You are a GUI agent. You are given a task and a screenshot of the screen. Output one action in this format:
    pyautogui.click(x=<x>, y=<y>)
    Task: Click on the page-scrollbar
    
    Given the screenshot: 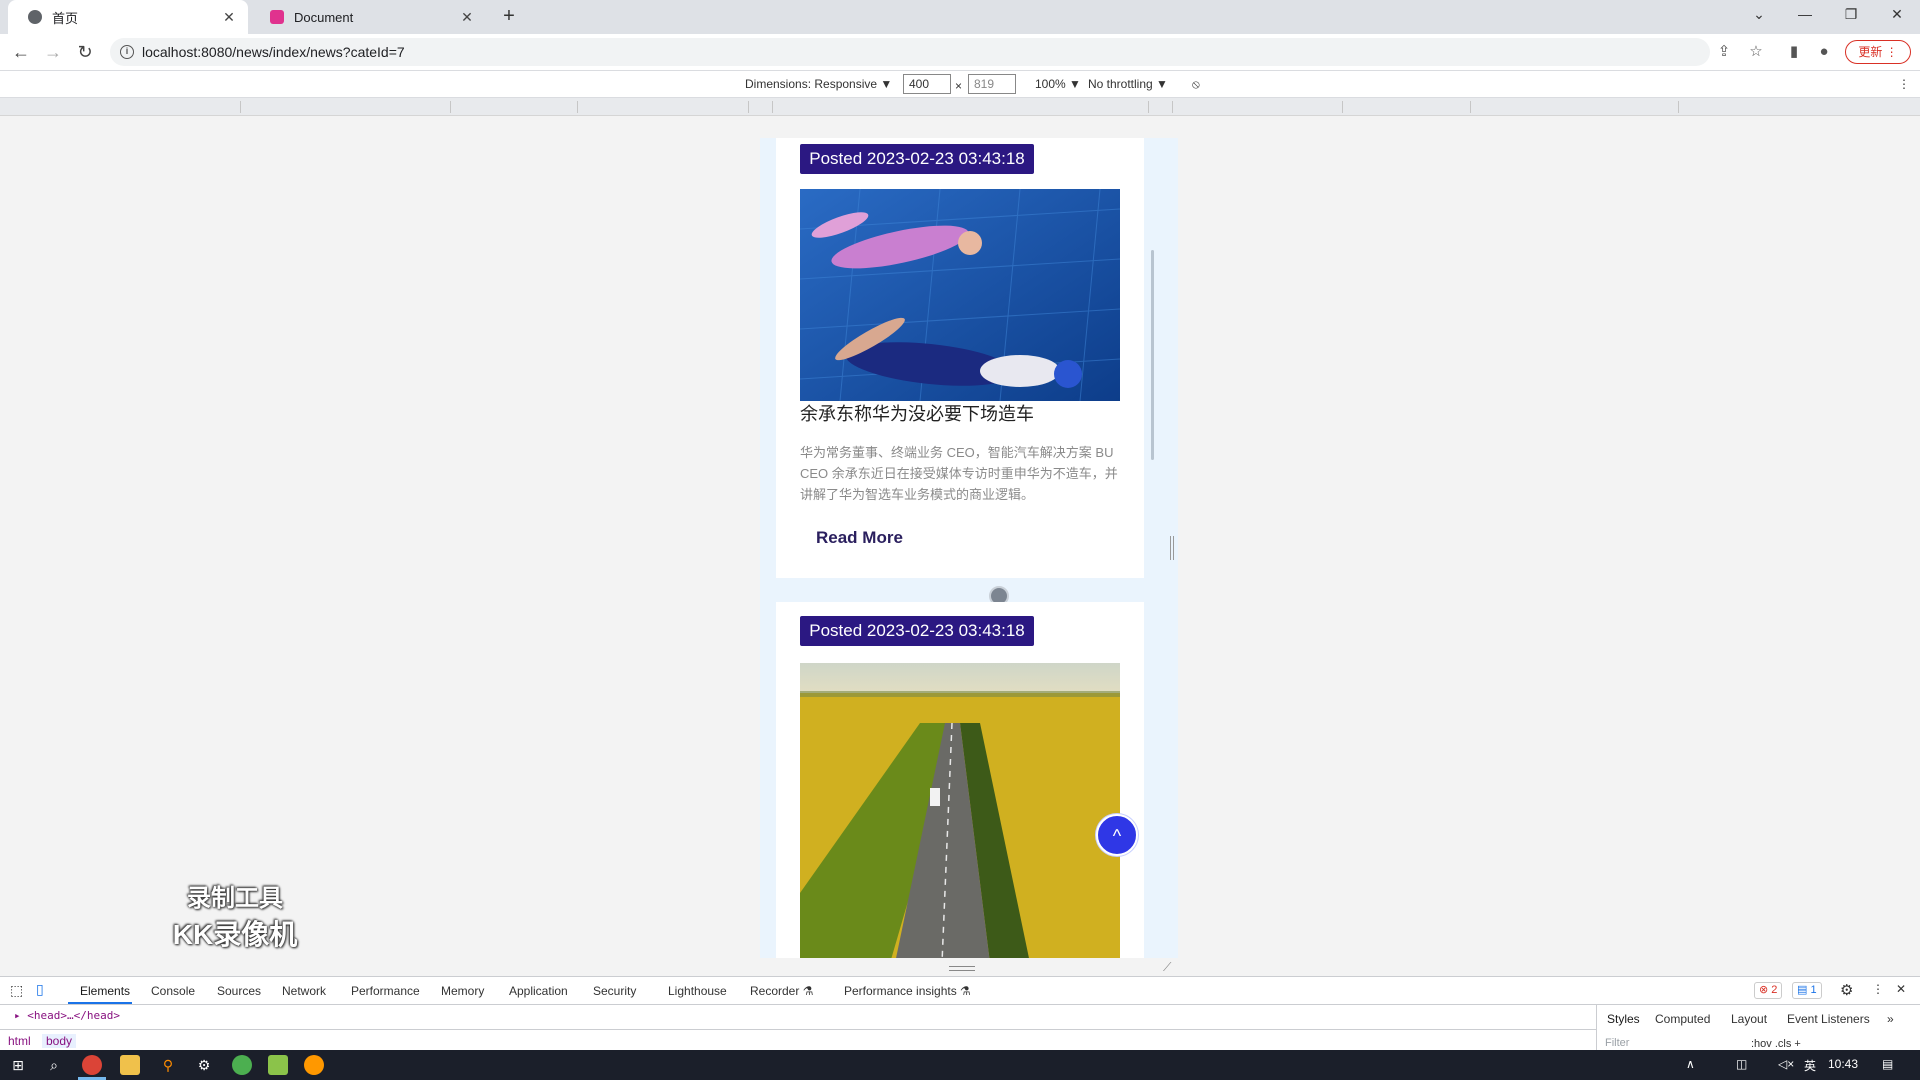 What is the action you would take?
    pyautogui.click(x=1152, y=355)
    